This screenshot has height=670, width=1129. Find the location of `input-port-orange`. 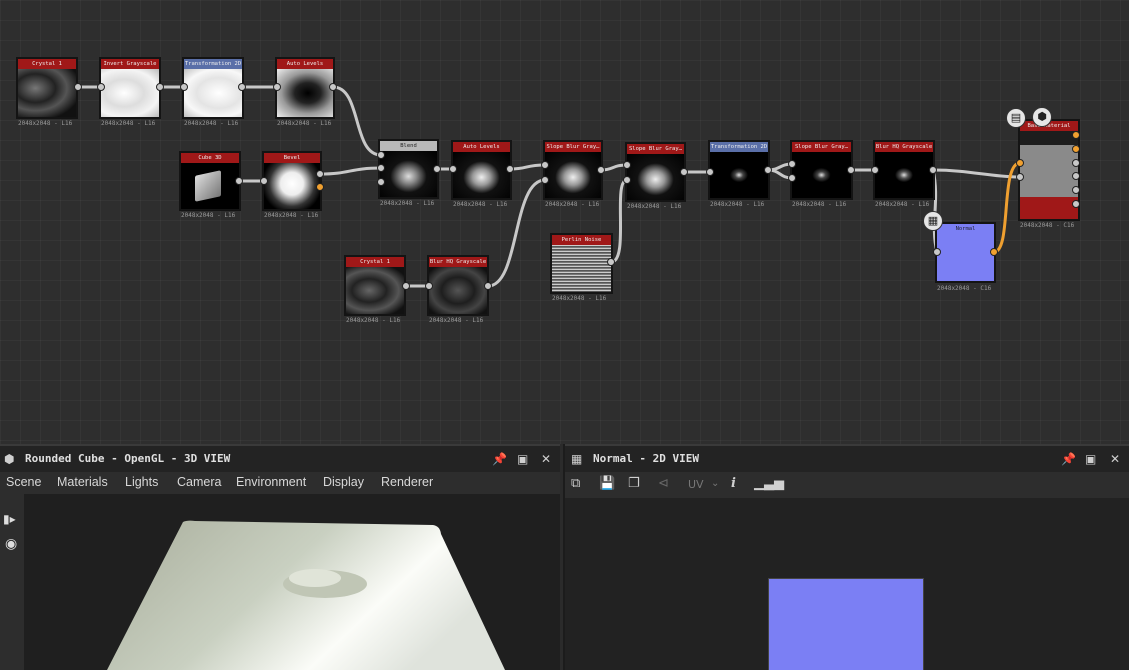

input-port-orange is located at coordinates (1020, 163).